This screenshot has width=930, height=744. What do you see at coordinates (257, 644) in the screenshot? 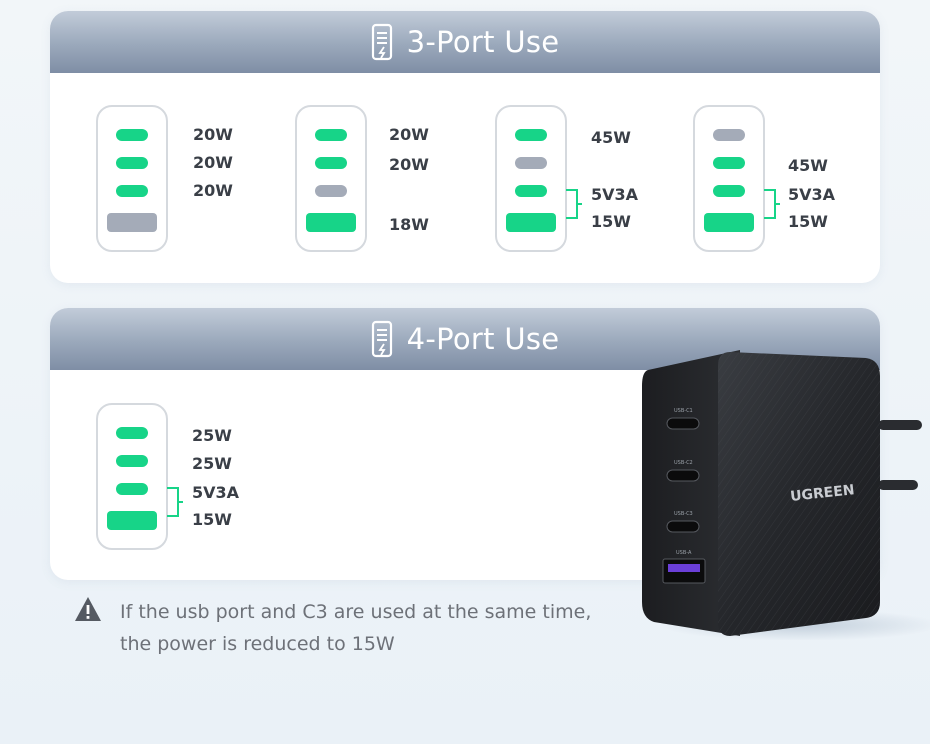
I see `warning-line-2: the power is reduced to 15W` at bounding box center [257, 644].